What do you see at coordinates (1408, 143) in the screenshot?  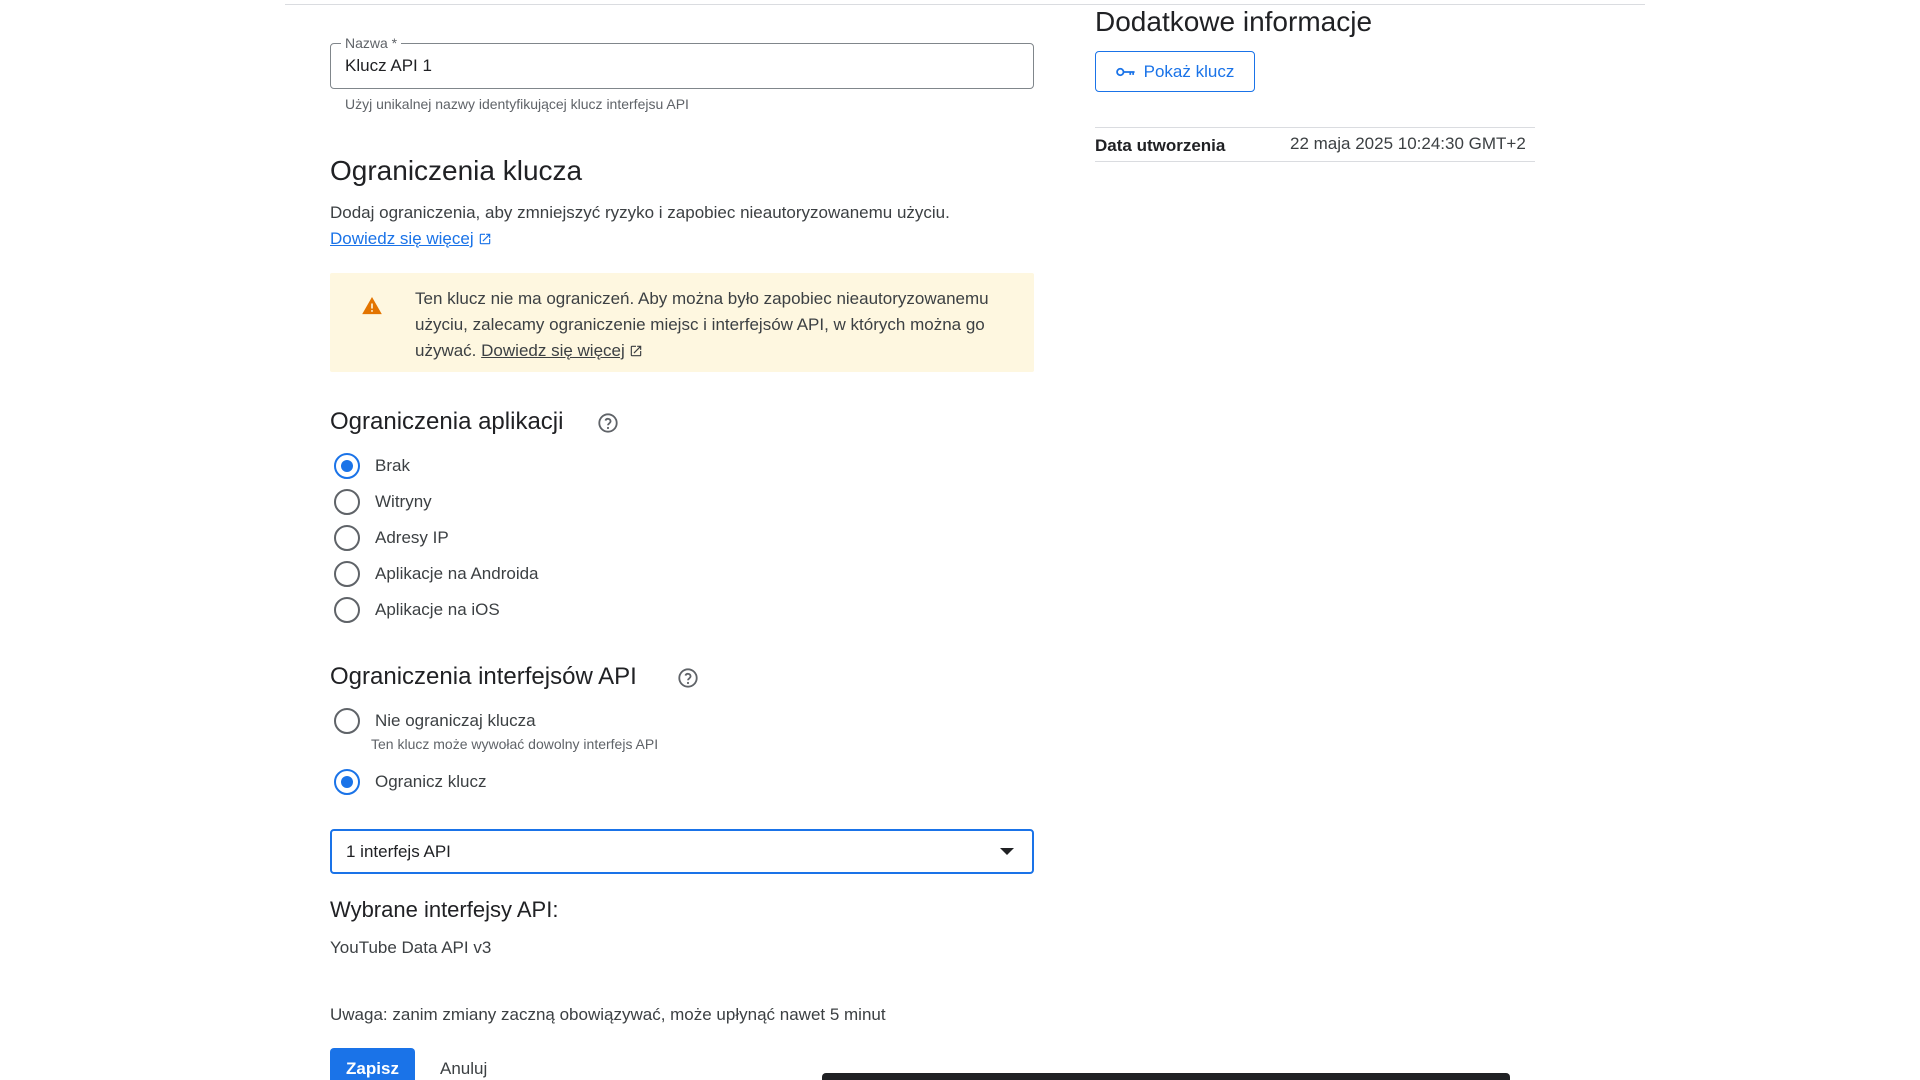 I see `created-date-value: 22 maja 2025 10:24:30 GMT+2` at bounding box center [1408, 143].